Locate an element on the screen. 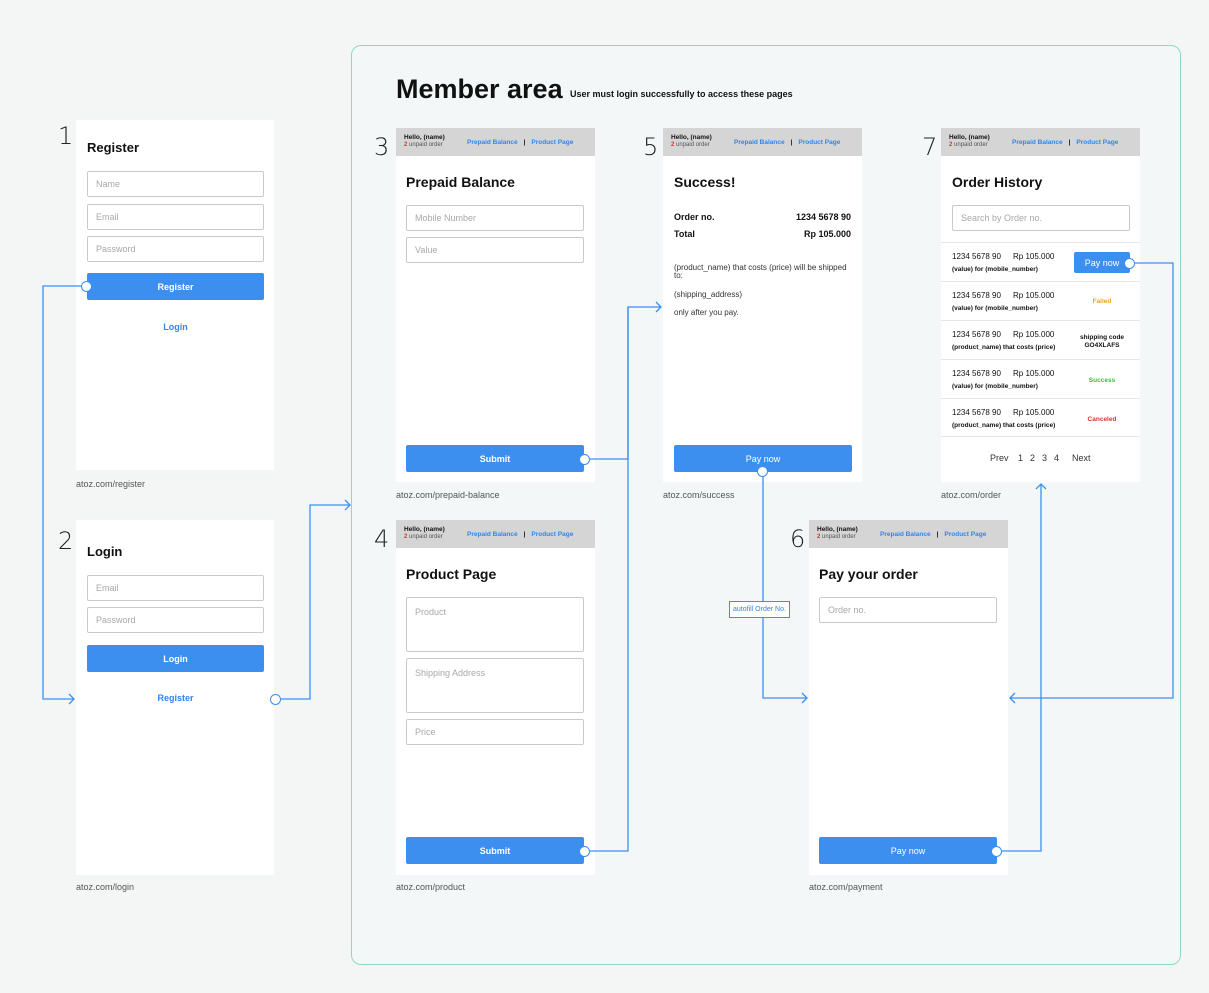 This screenshot has width=1209, height=993. flow-register-to-login is located at coordinates (64, 492).